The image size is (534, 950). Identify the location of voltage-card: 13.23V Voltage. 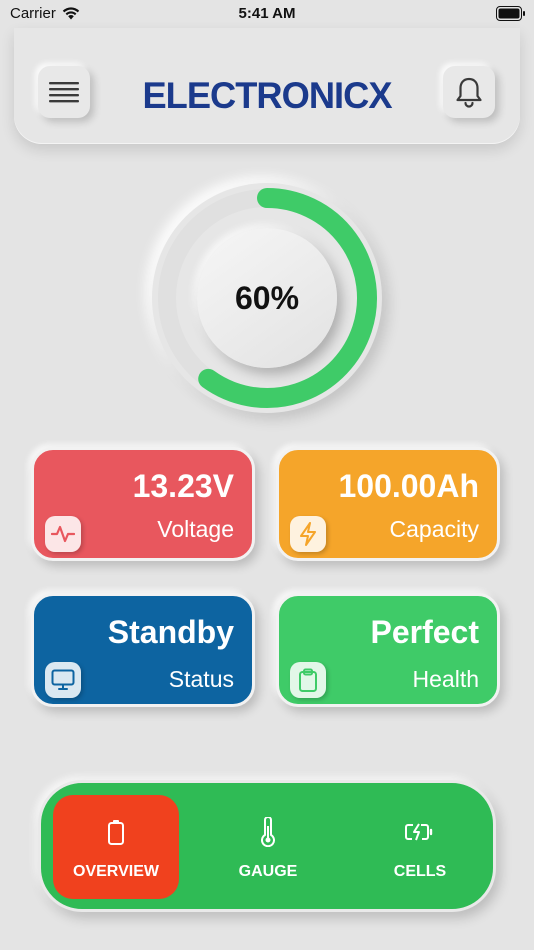
(143, 504).